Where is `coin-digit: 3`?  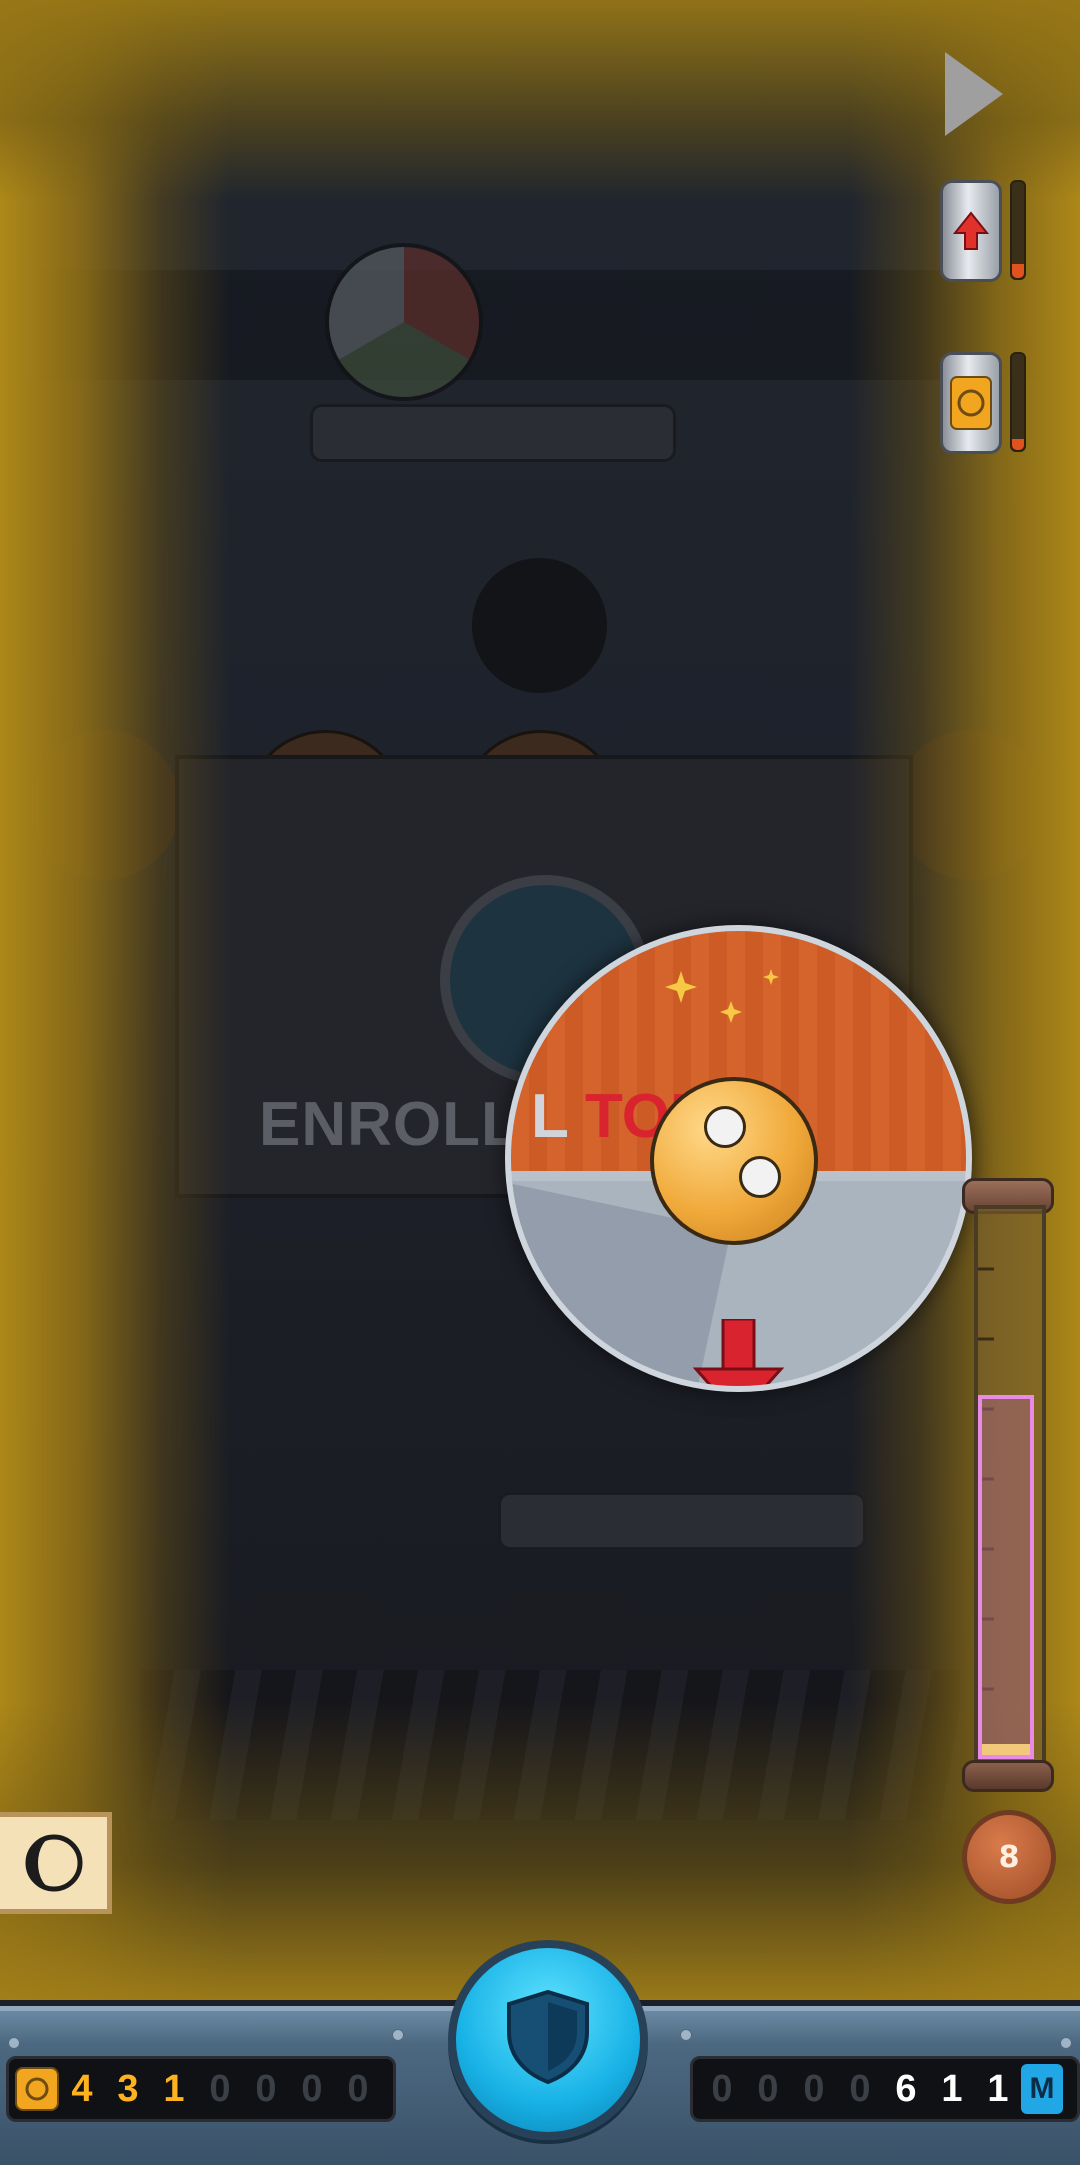 coin-digit: 3 is located at coordinates (128, 2088).